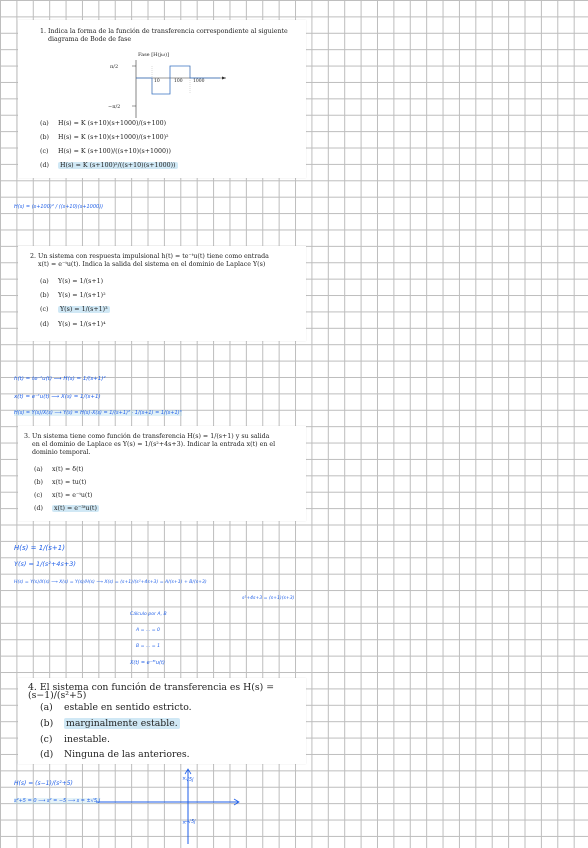 Image resolution: width=588 pixels, height=848 pixels. I want to click on q1-option-c: (c) H(s) = K (s+100)/((s+10)(s+1000)), so click(105, 151).